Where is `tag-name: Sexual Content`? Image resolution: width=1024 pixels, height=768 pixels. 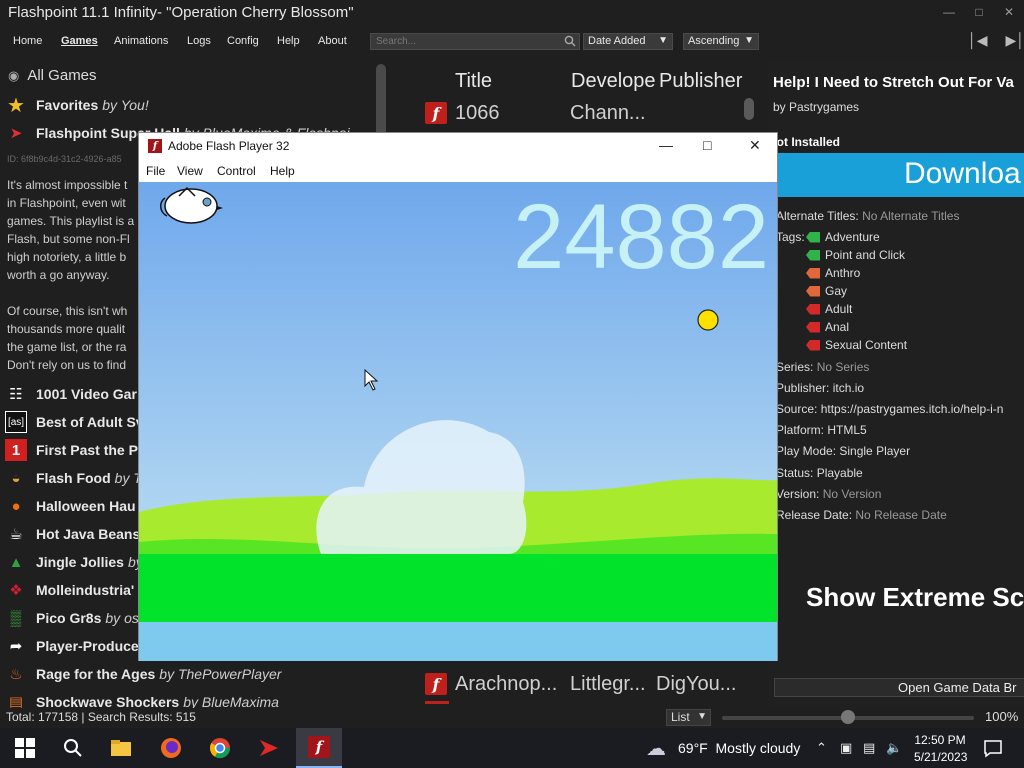 tag-name: Sexual Content is located at coordinates (866, 345).